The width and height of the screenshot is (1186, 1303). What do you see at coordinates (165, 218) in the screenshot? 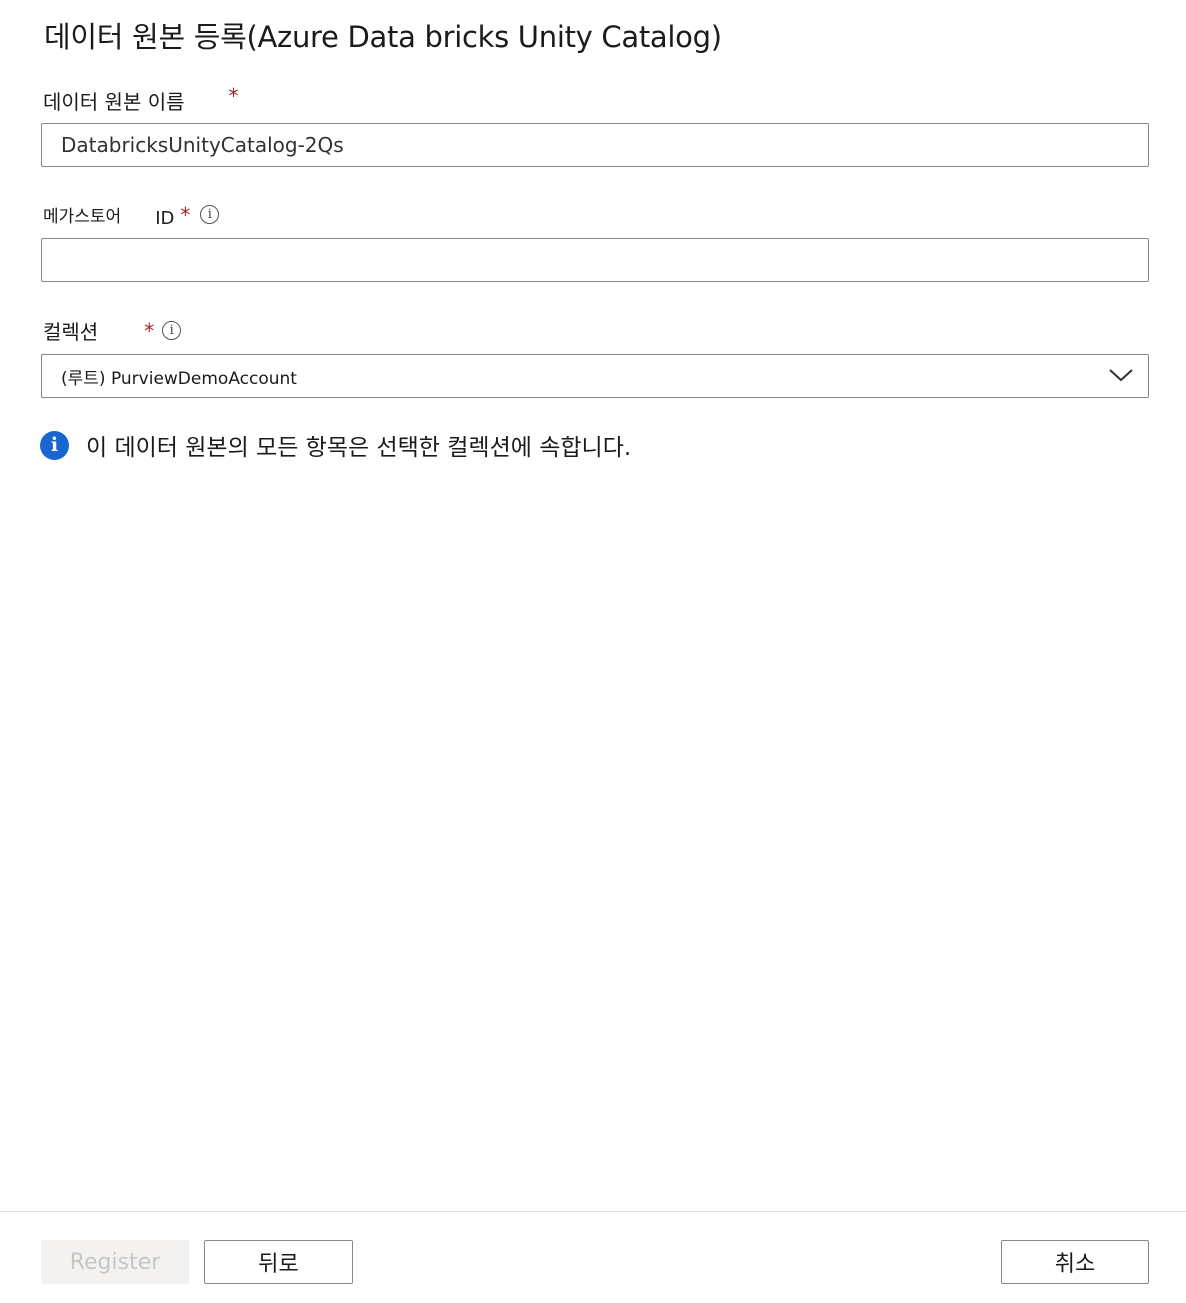
I see `metastore-id-label-suffix: ID` at bounding box center [165, 218].